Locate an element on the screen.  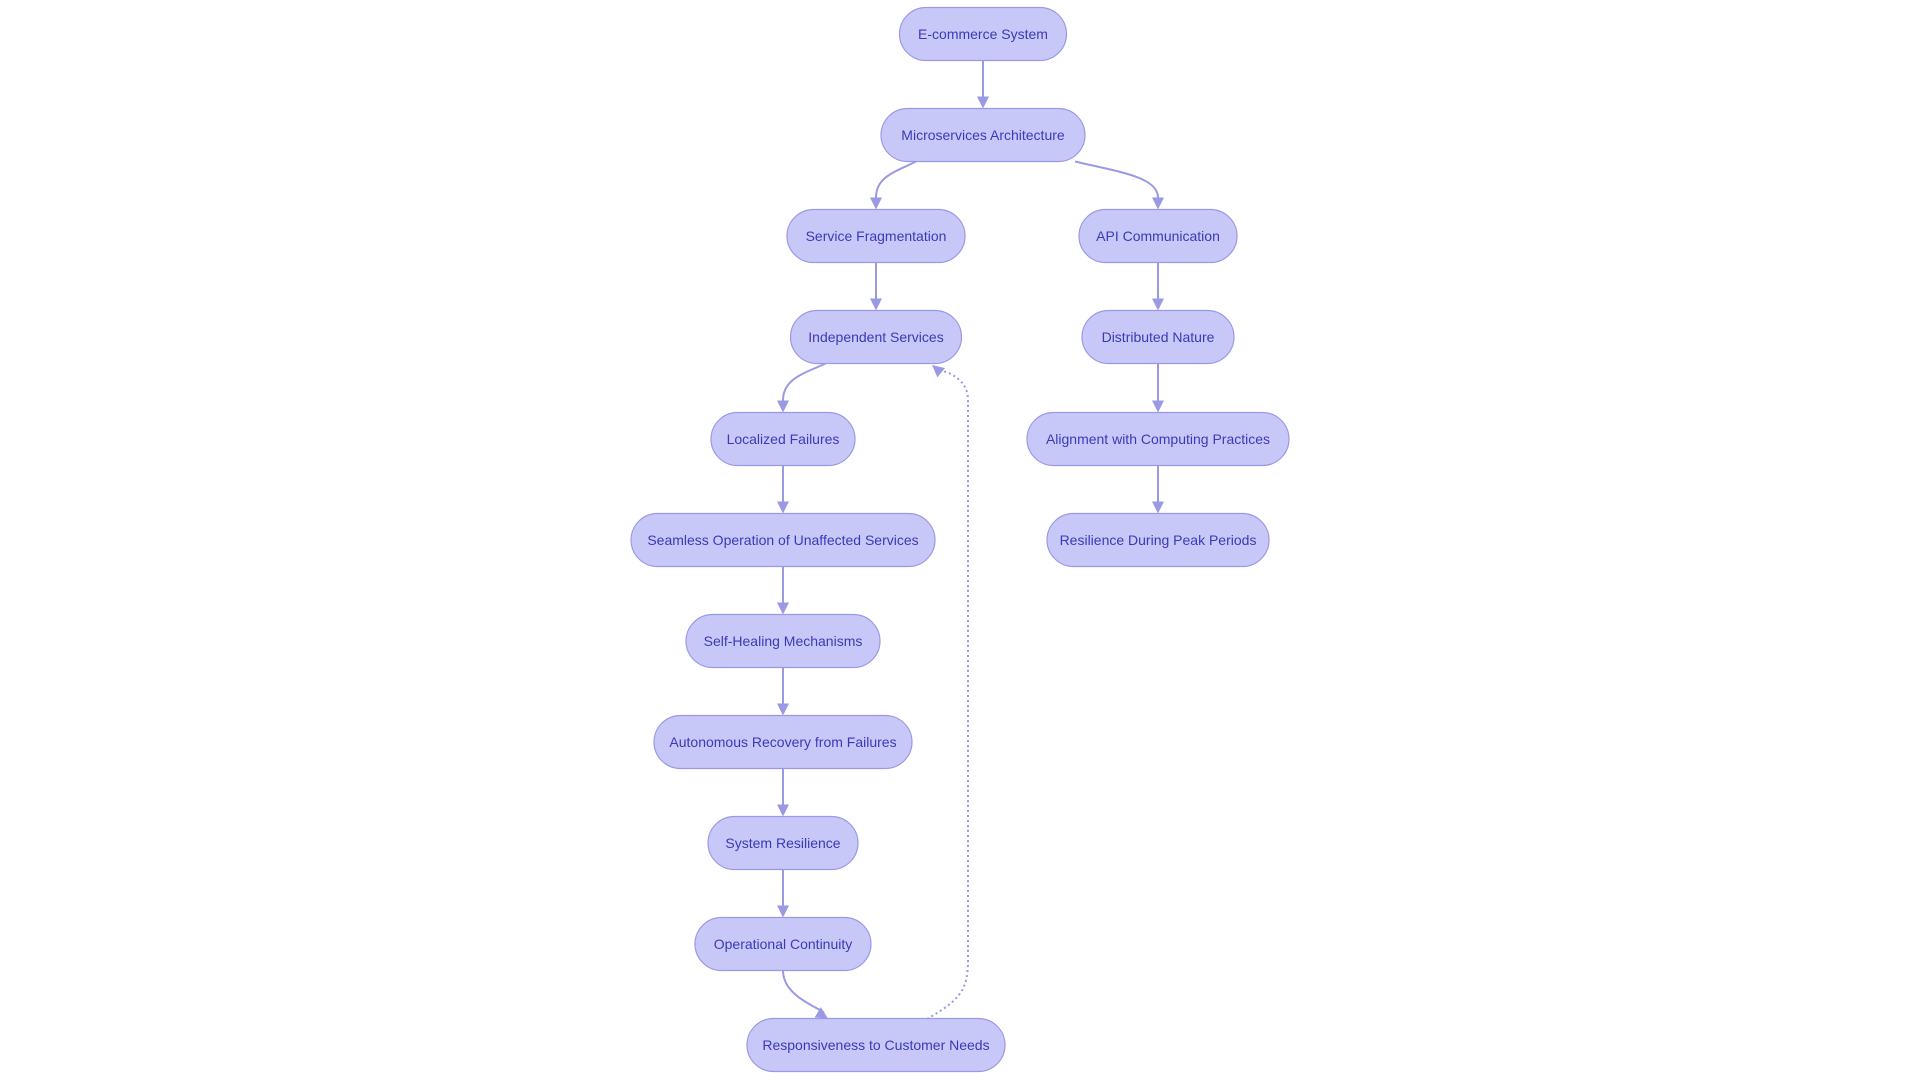
node-service-fragmentation: Service Fragmentation is located at coordinates (876, 236).